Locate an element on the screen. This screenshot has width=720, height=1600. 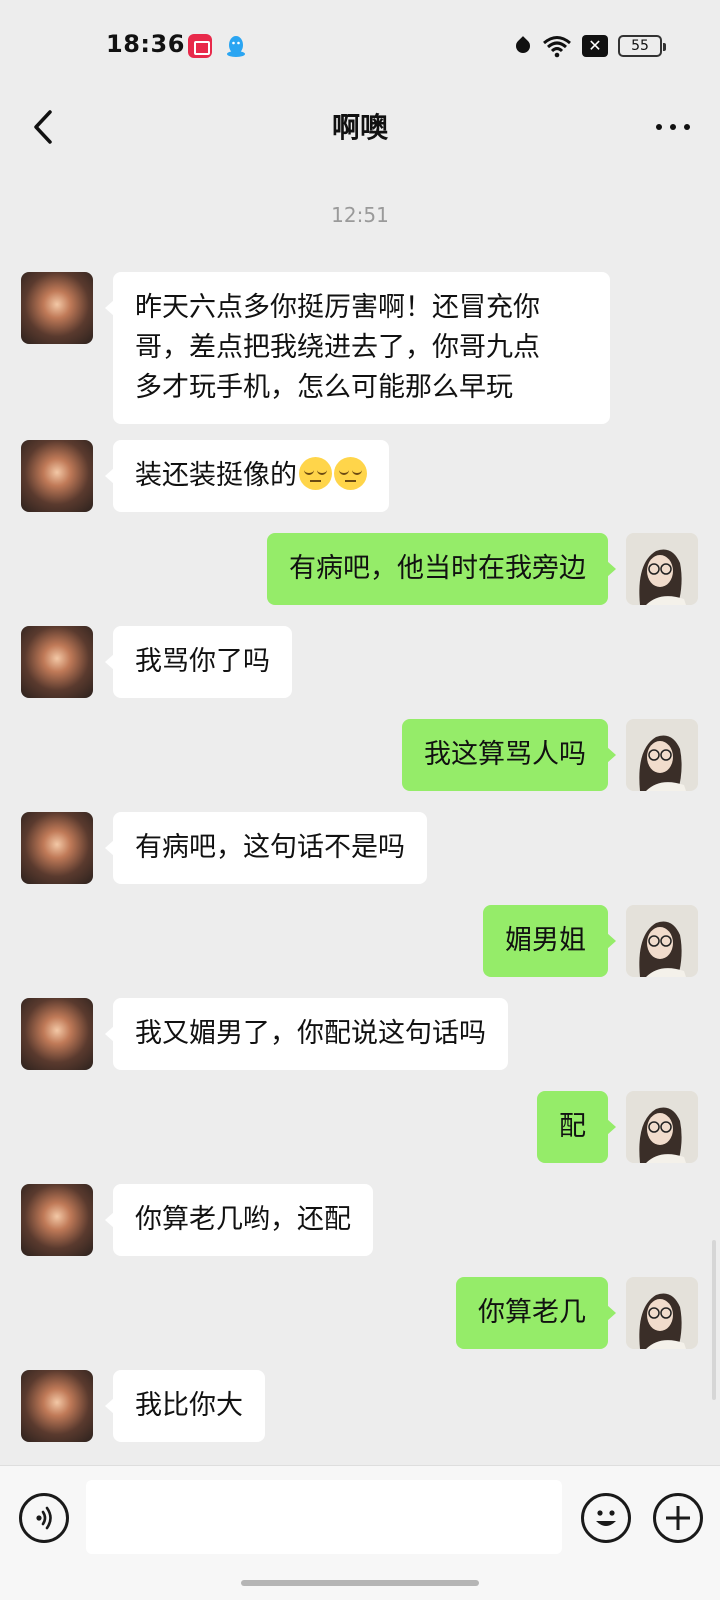
scrollbar is located at coordinates (714, 1320).